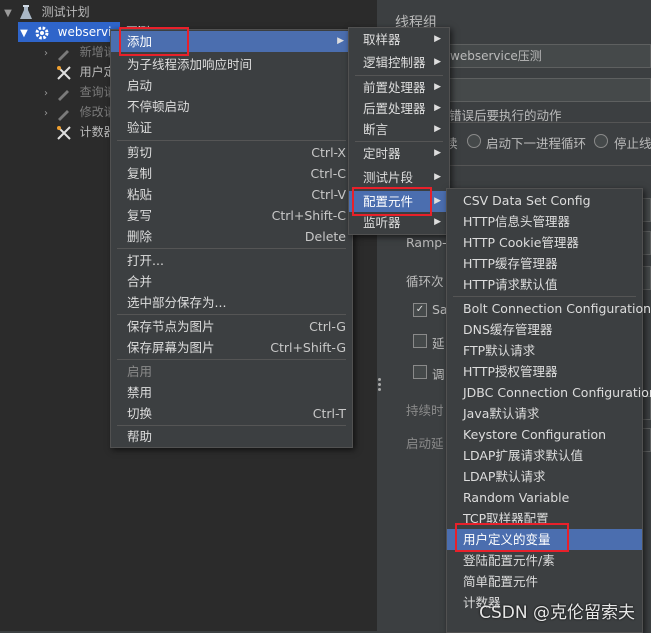 This screenshot has height=633, width=651. Describe the element at coordinates (231, 152) in the screenshot. I see `menu-item-cut: 剪切 Ctrl-X` at that location.